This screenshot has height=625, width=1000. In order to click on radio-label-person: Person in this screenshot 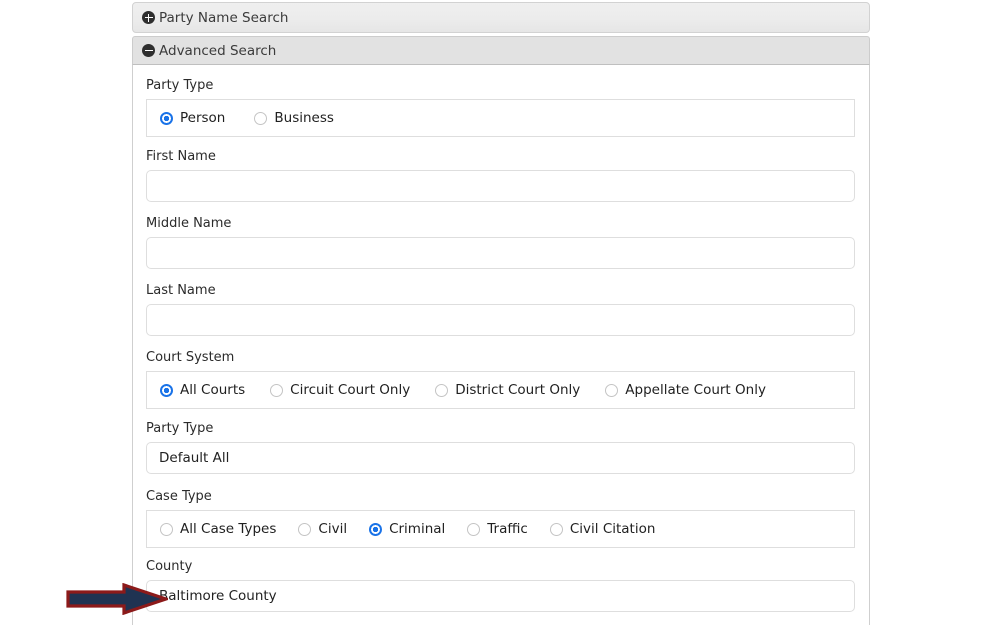, I will do `click(203, 118)`.